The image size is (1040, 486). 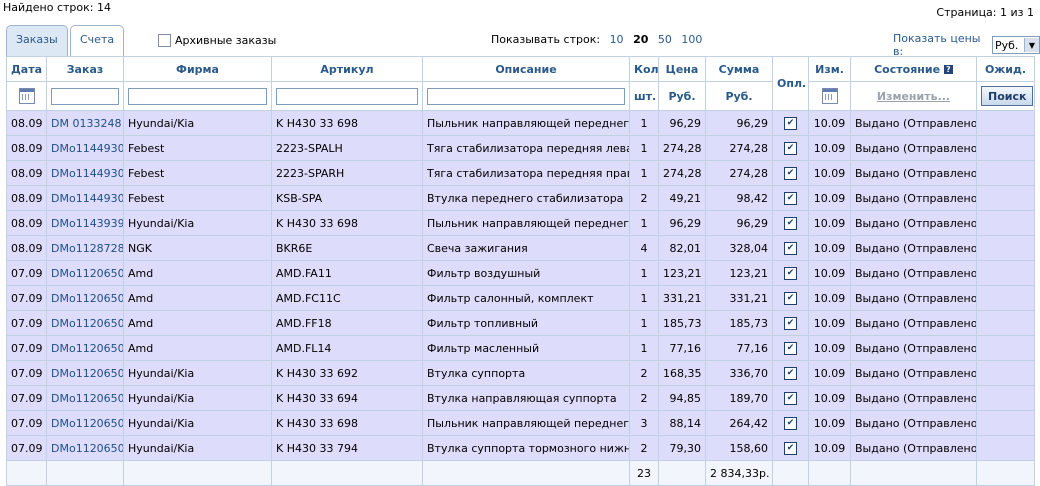 What do you see at coordinates (85, 223) in the screenshot?
I see `row-order-link: DMo1143939` at bounding box center [85, 223].